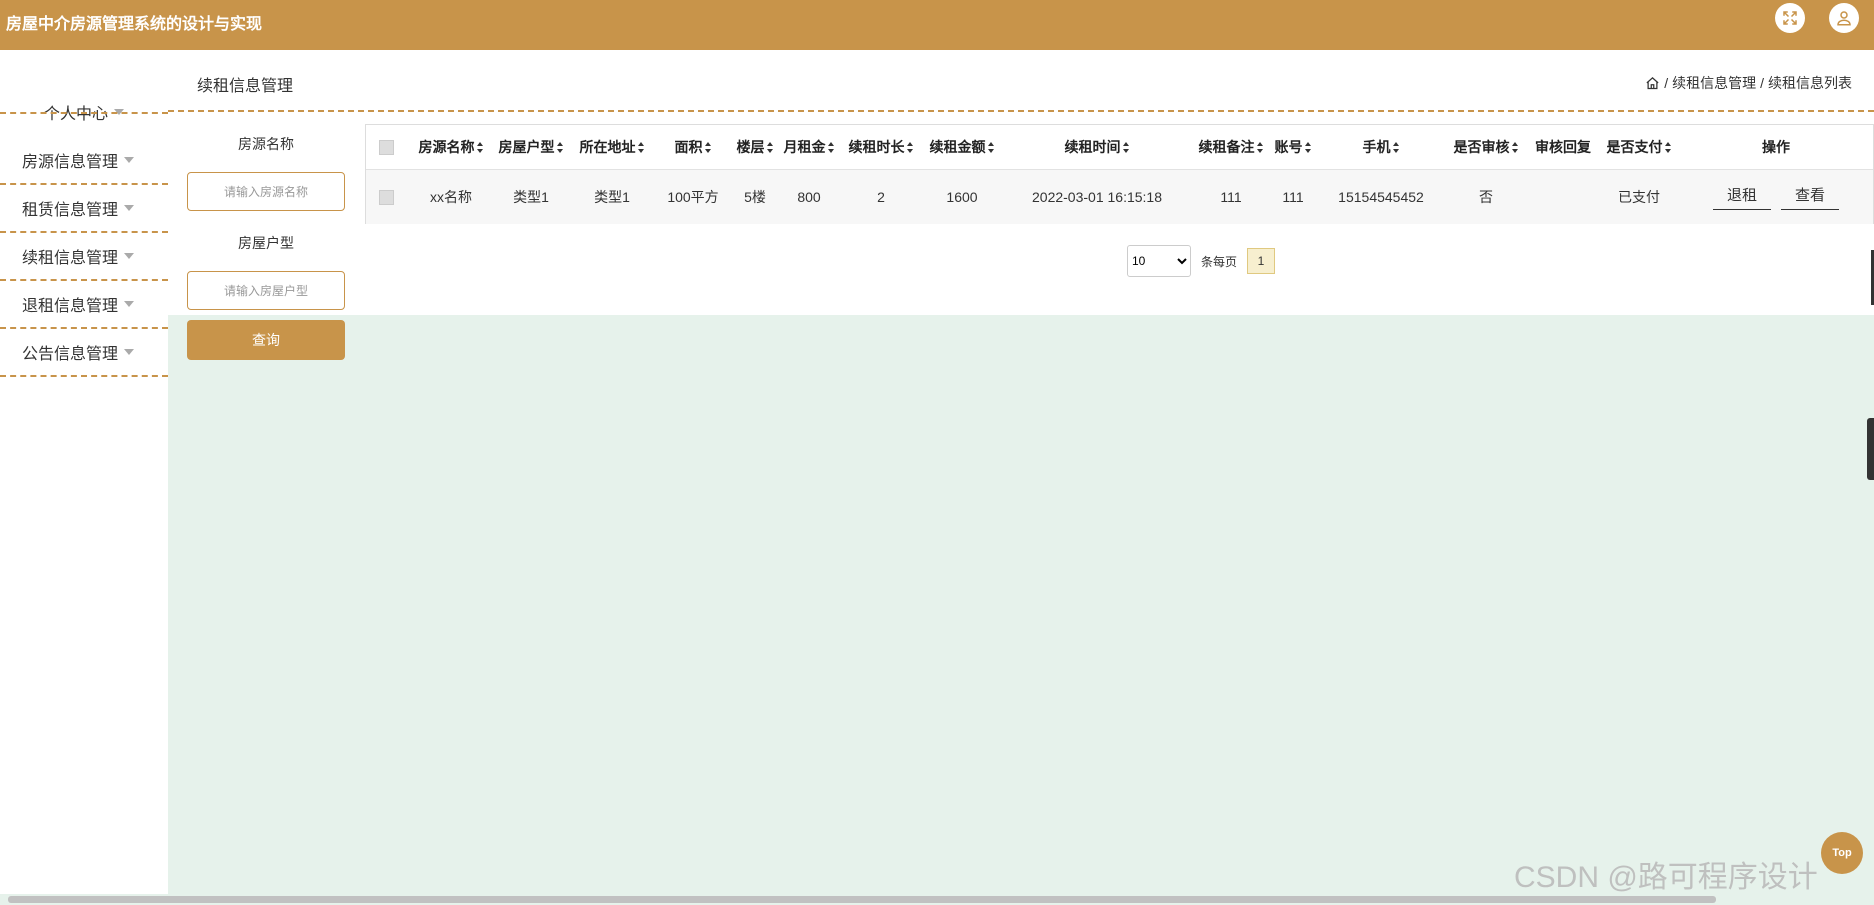 The height and width of the screenshot is (905, 1874). What do you see at coordinates (1741, 197) in the screenshot?
I see `checkout-button: 退租` at bounding box center [1741, 197].